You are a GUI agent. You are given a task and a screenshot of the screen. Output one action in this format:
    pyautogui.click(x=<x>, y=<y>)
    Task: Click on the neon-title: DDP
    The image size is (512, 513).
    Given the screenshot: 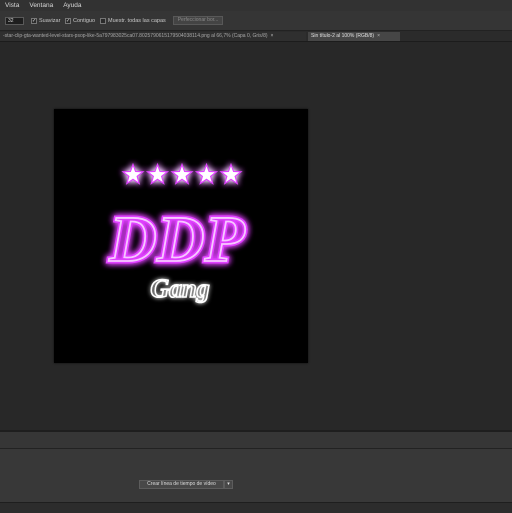 What is the action you would take?
    pyautogui.click(x=176, y=239)
    